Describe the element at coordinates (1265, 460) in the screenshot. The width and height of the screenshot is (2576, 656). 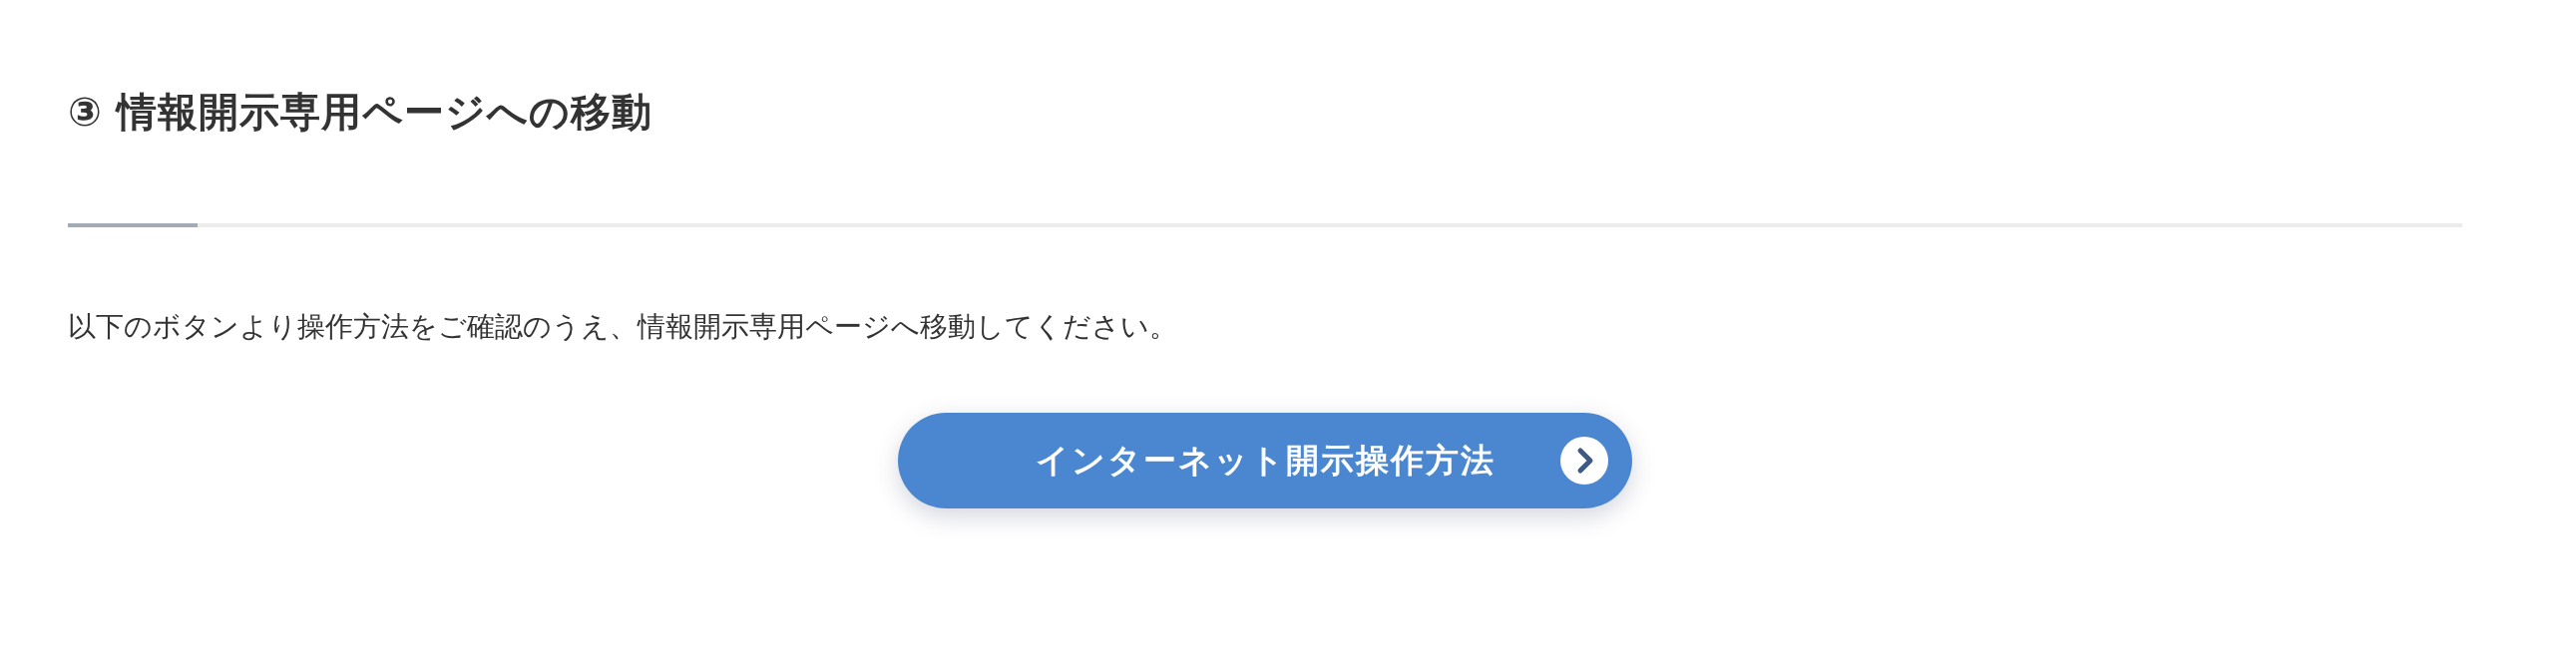
I see `operation-guide-button: インターネット開示操作方法` at that location.